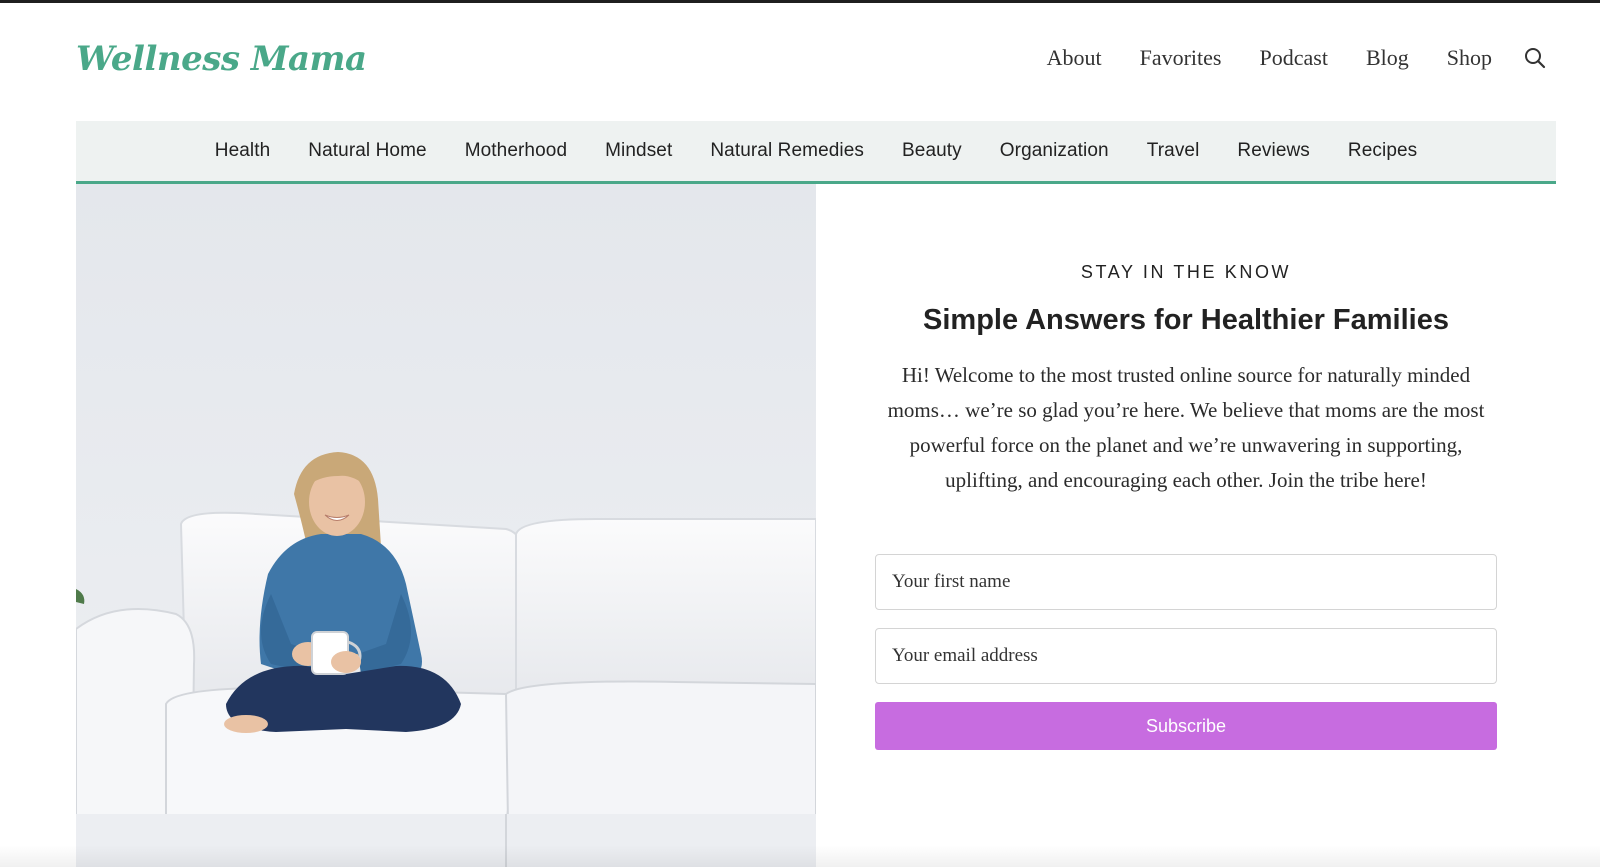  Describe the element at coordinates (638, 151) in the screenshot. I see `category-mindset: Mindset` at that location.